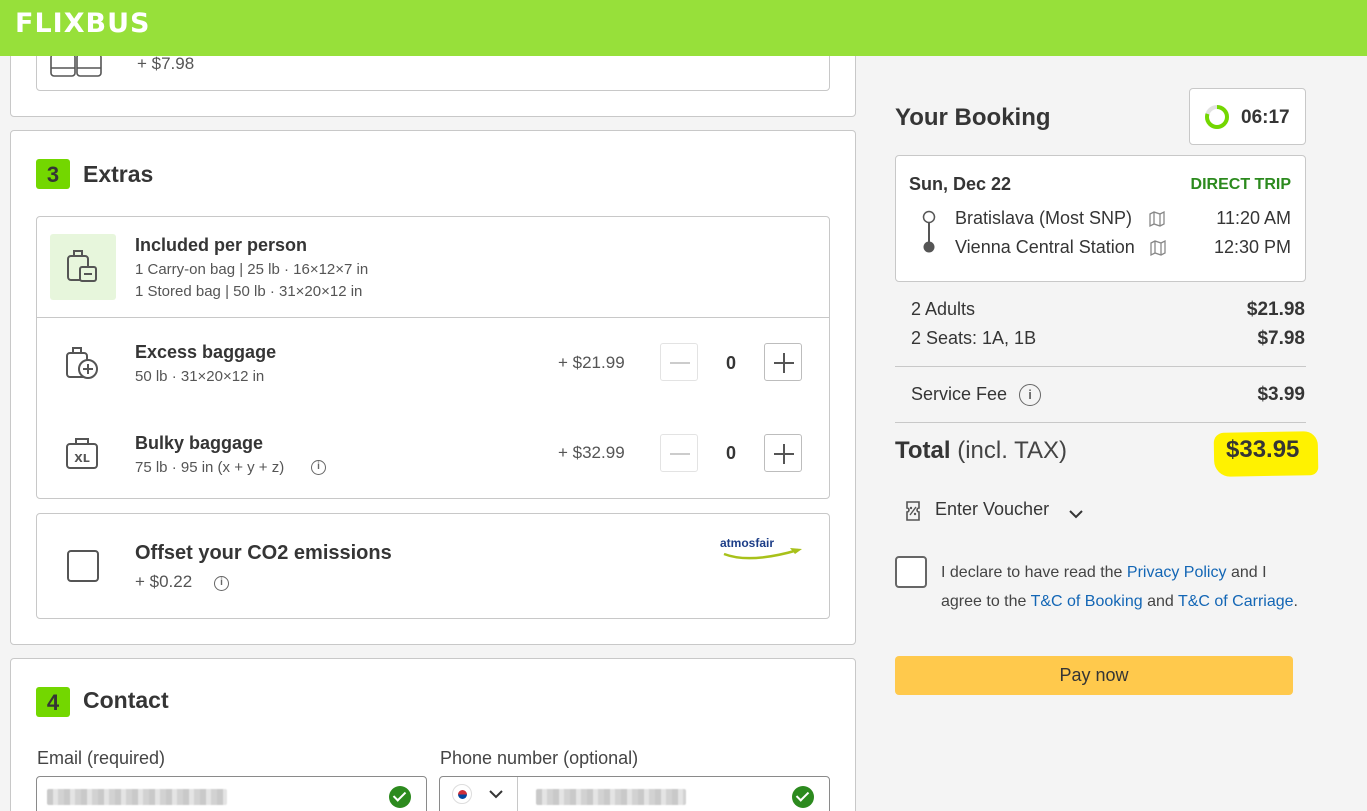 This screenshot has height=811, width=1367. What do you see at coordinates (1045, 247) in the screenshot?
I see `arrival-station: Vienna Central Station` at bounding box center [1045, 247].